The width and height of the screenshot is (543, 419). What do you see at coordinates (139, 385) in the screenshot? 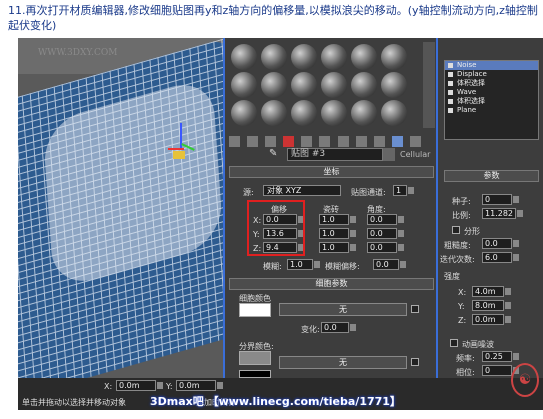
I see `coord-x-field: 0.0m` at bounding box center [139, 385].